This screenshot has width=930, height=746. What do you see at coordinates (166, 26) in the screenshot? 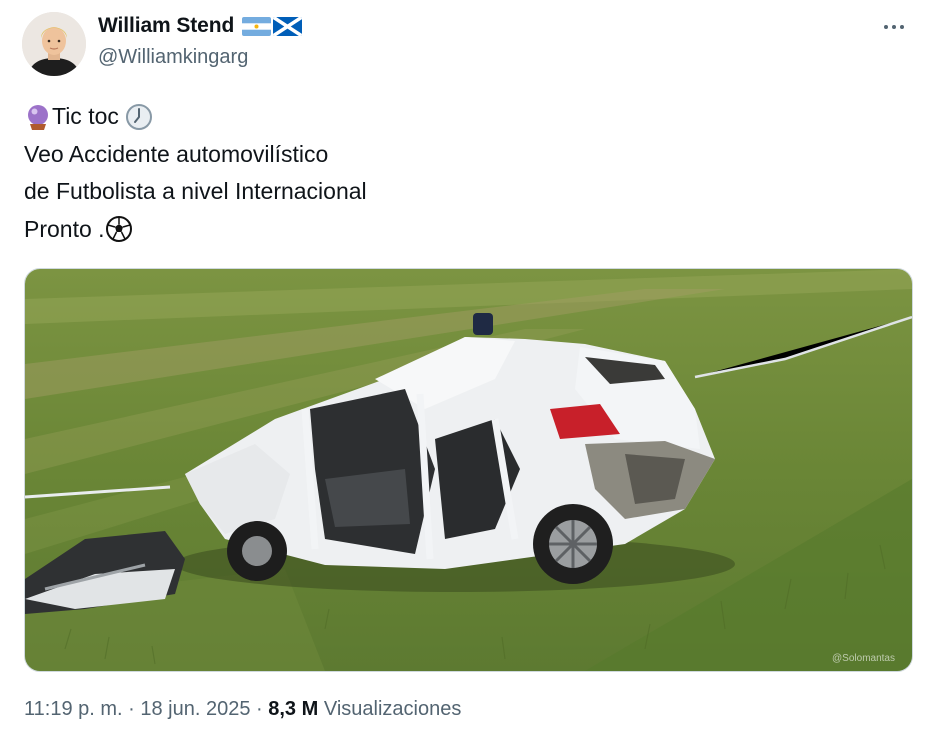
I see `author-display-name: William Stend` at bounding box center [166, 26].